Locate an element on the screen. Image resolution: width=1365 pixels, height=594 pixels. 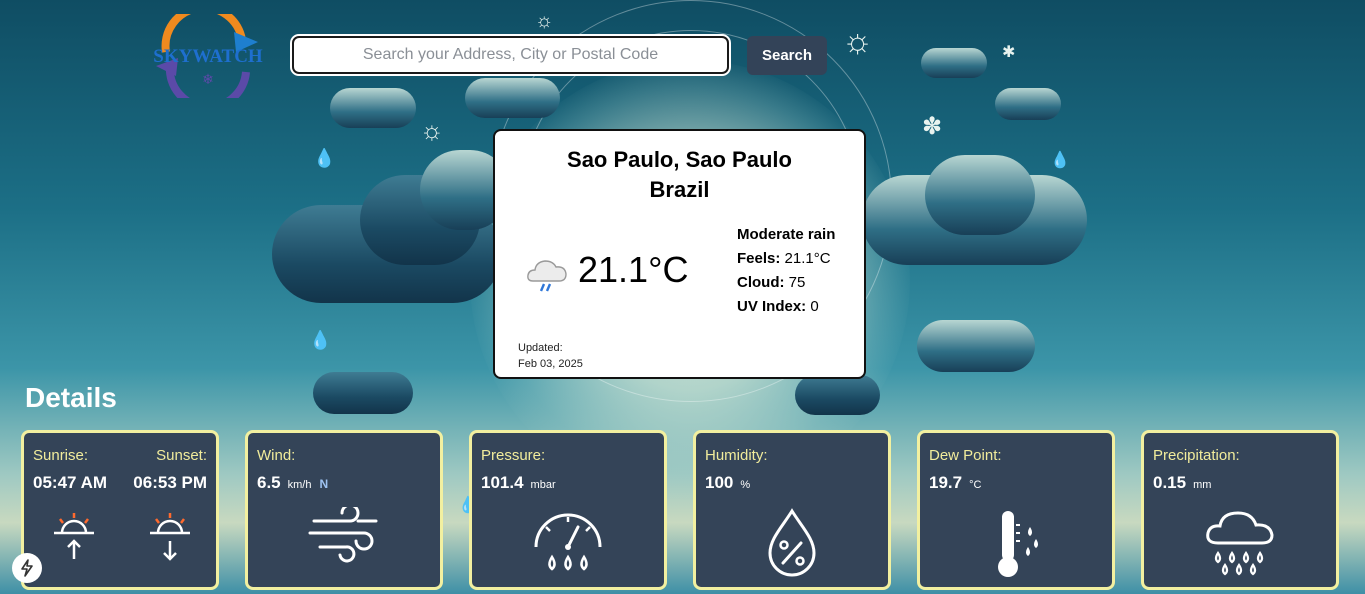
location-name: Sao Paulo, Sao Paulo Brazil is located at coordinates (679, 175).